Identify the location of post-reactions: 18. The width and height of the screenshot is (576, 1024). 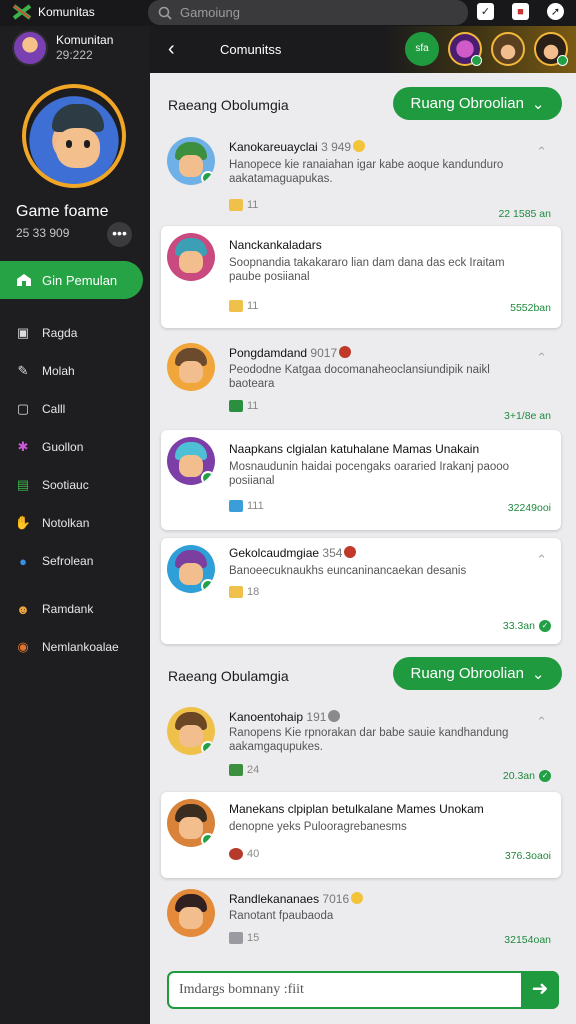
(244, 592).